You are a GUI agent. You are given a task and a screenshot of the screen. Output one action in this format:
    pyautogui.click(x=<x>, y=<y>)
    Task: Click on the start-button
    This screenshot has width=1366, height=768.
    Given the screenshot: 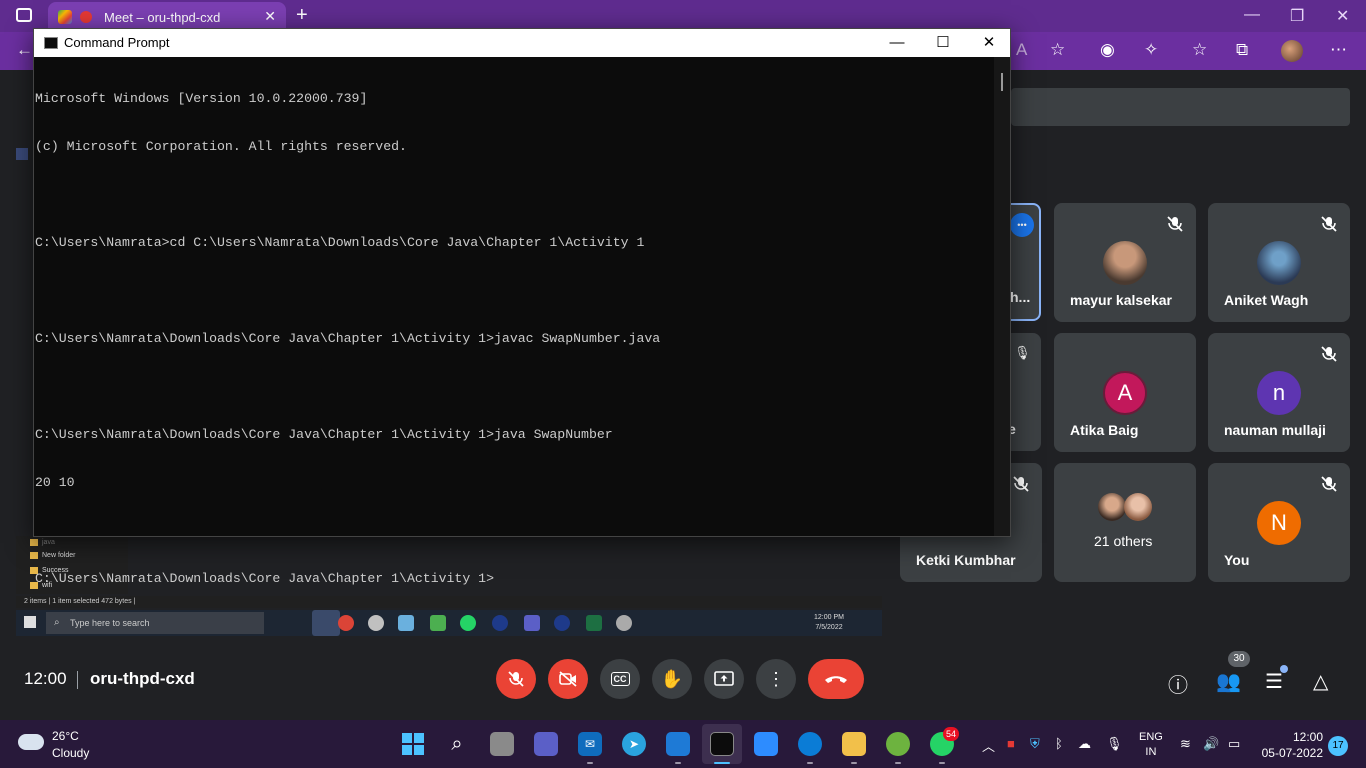 What is the action you would take?
    pyautogui.click(x=413, y=744)
    